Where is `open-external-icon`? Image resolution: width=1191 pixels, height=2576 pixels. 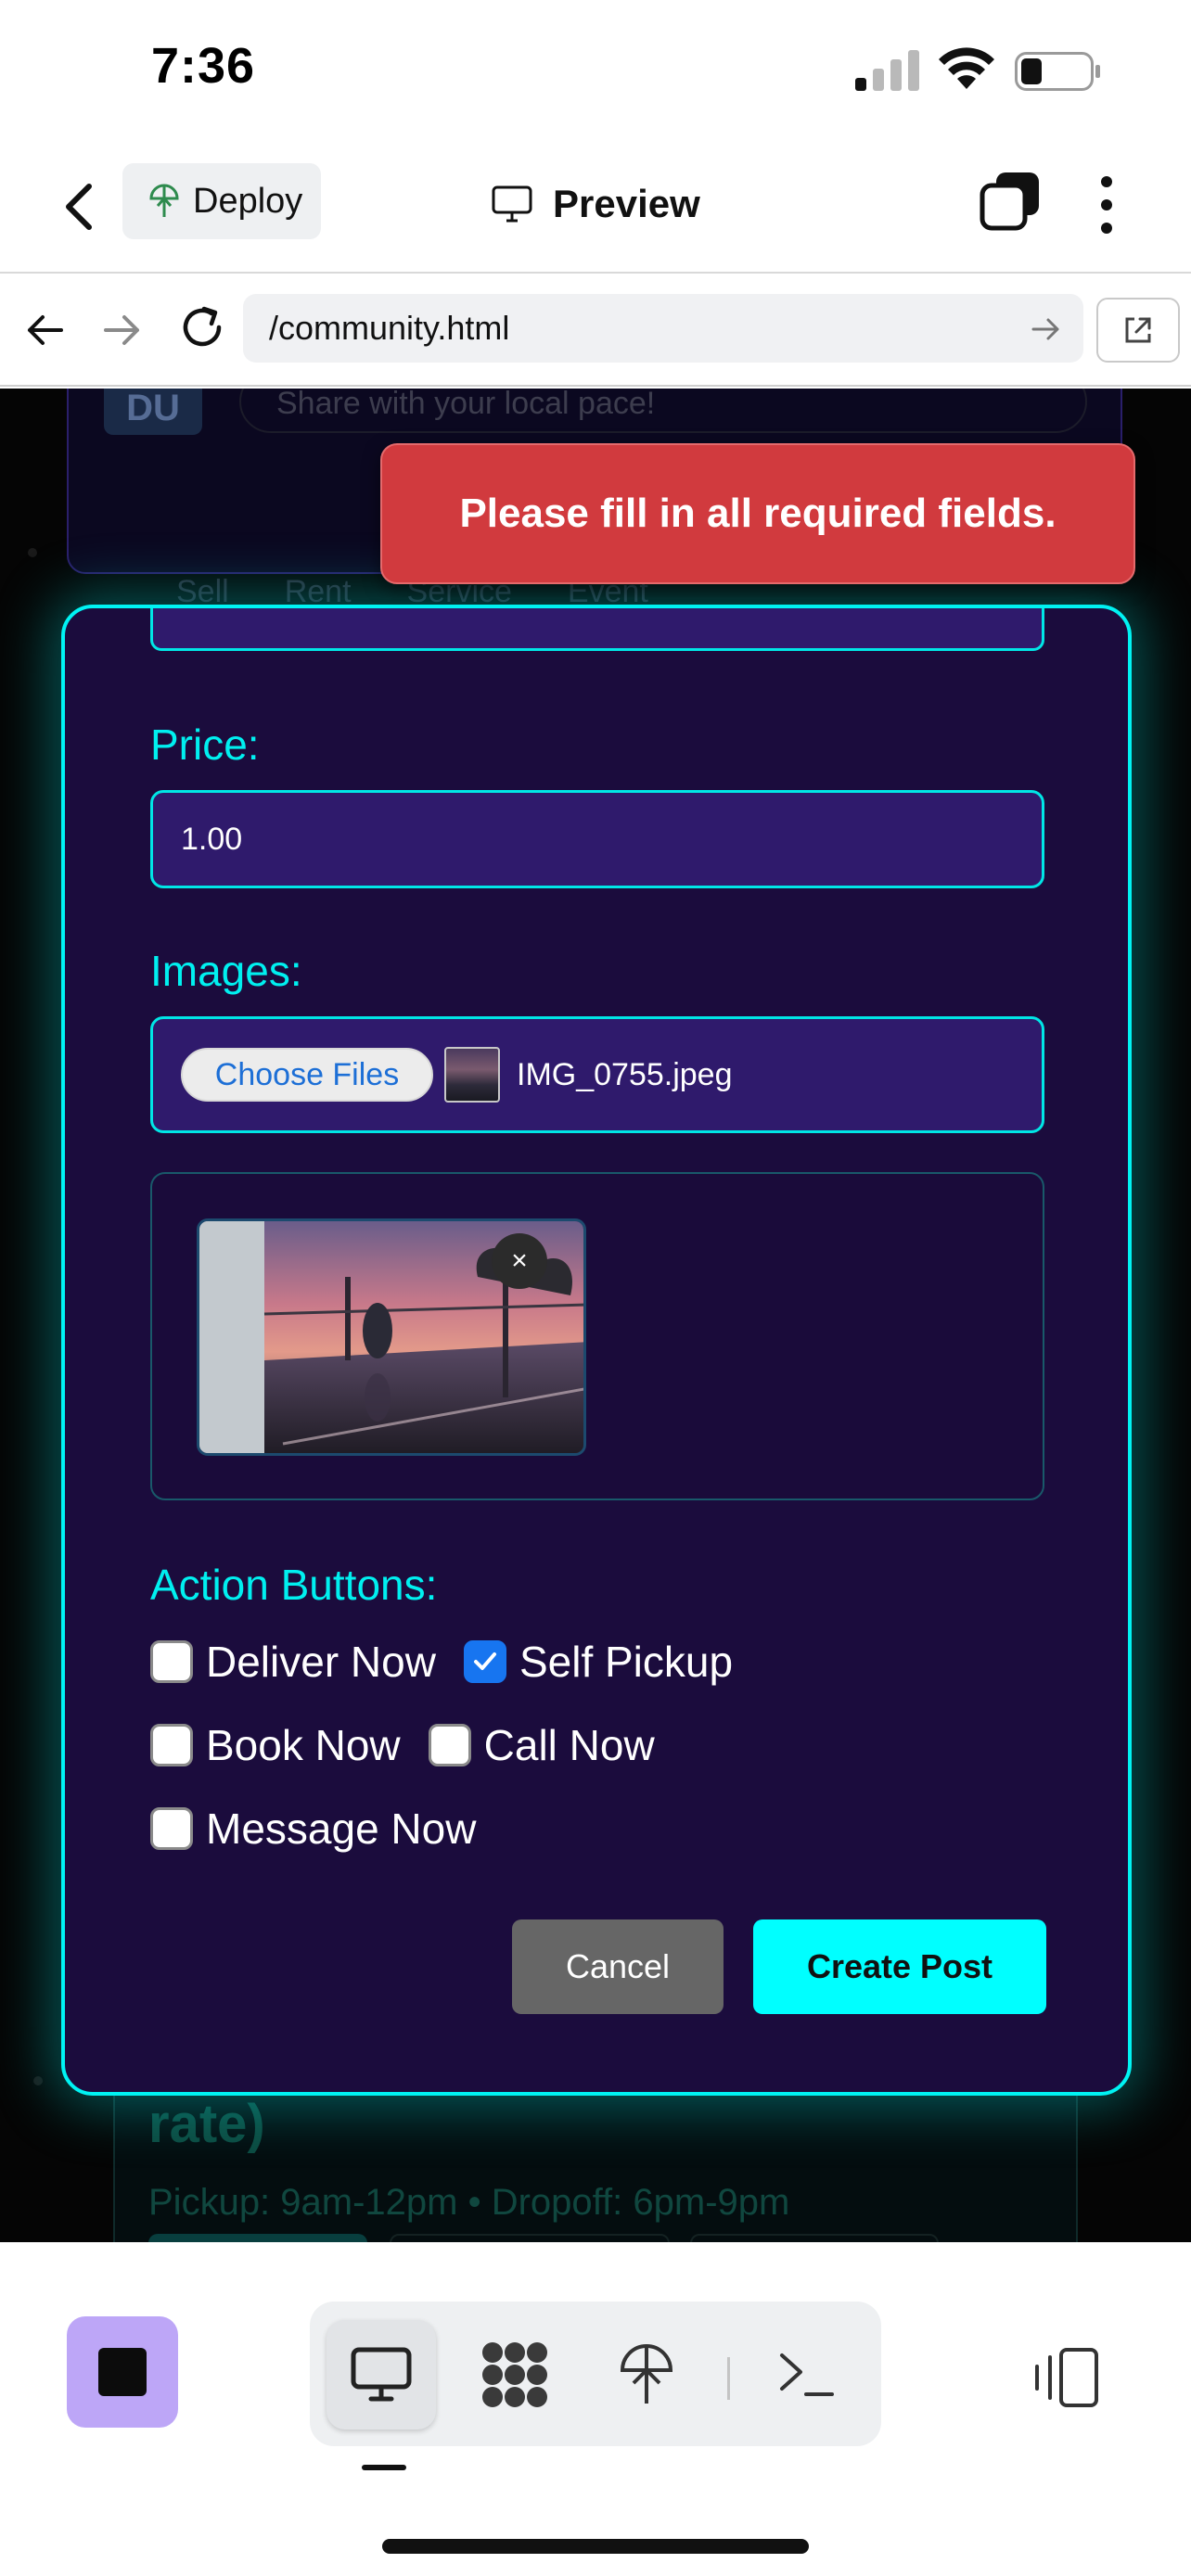
open-external-icon is located at coordinates (1138, 330).